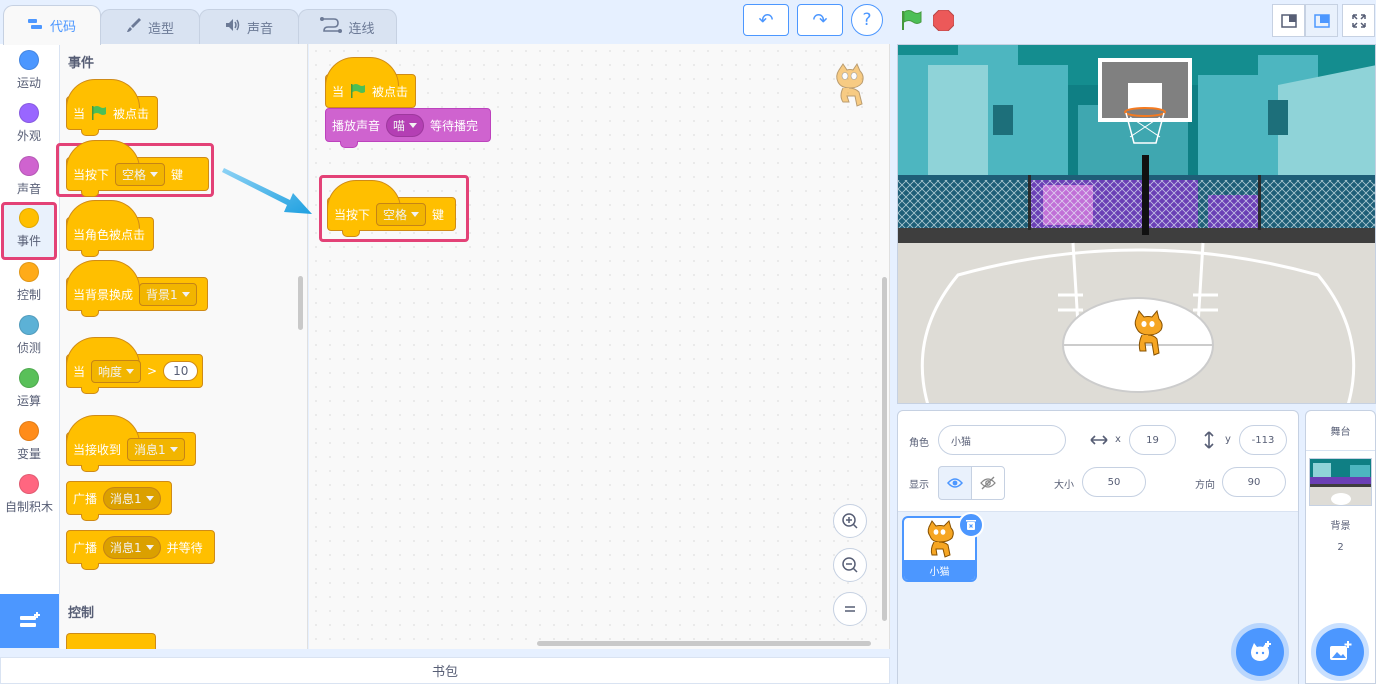 The image size is (1376, 684). I want to click on category-looks: 外观, so click(29, 123).